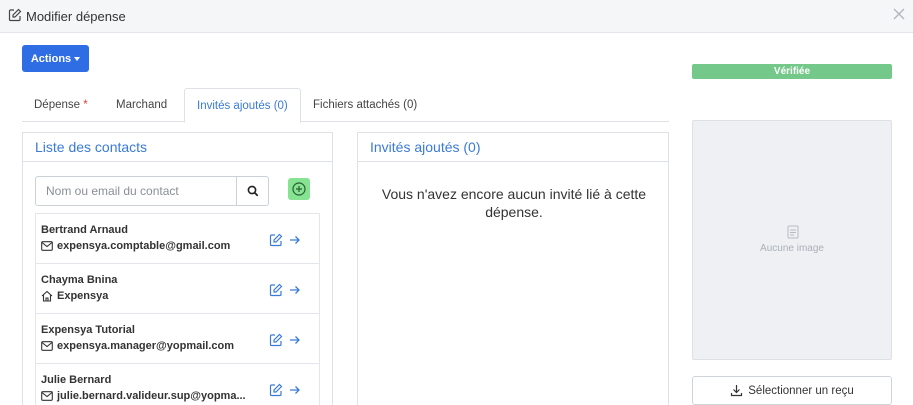 Image resolution: width=913 pixels, height=405 pixels. I want to click on plus-circle-icon, so click(299, 189).